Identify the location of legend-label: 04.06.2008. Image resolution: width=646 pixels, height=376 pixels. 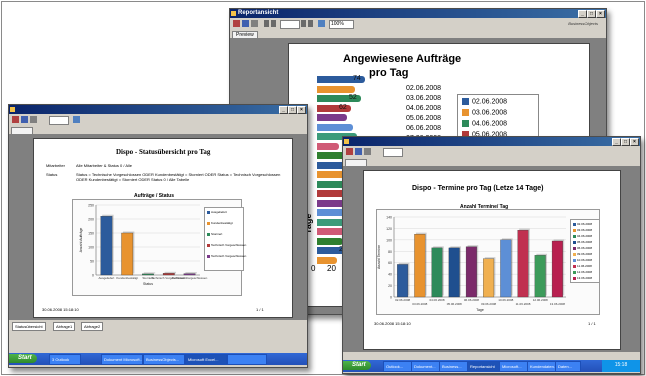
(490, 124).